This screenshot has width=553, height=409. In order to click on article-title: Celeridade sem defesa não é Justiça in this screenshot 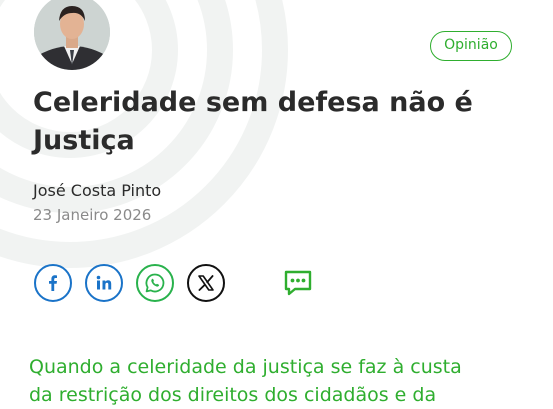, I will do `click(253, 121)`.